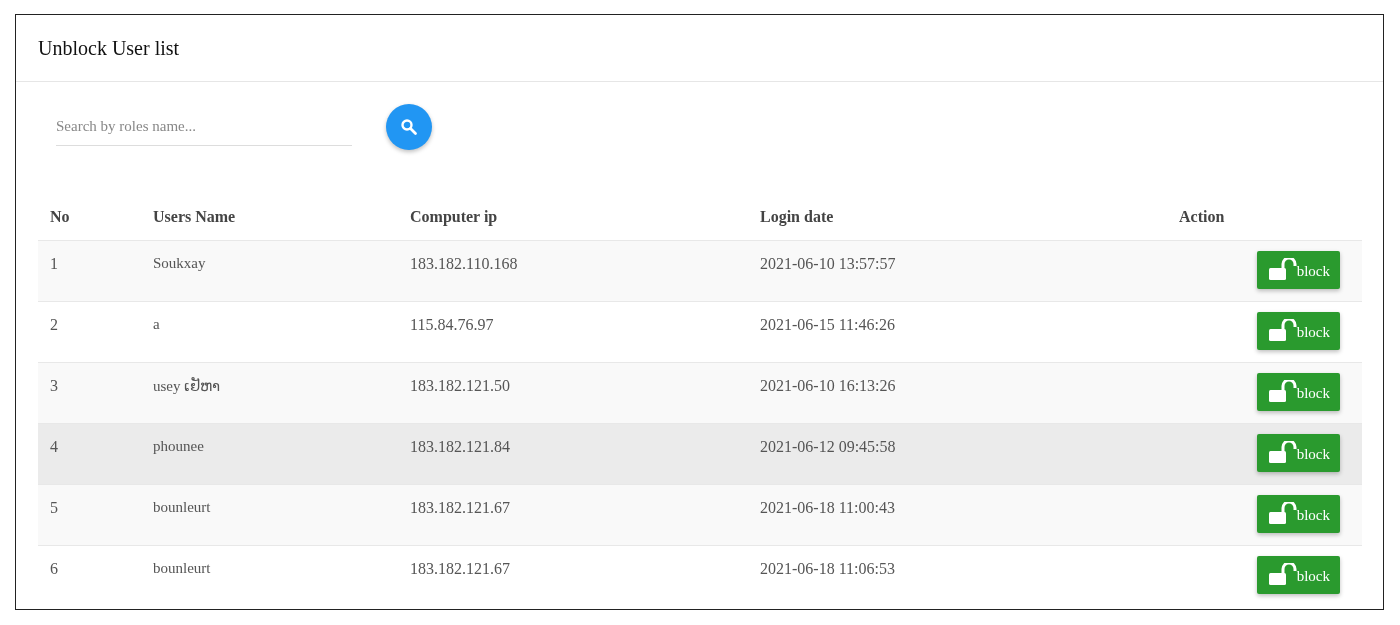 The width and height of the screenshot is (1400, 625). I want to click on table-cell: 2021-06-15 11:46:26, so click(957, 332).